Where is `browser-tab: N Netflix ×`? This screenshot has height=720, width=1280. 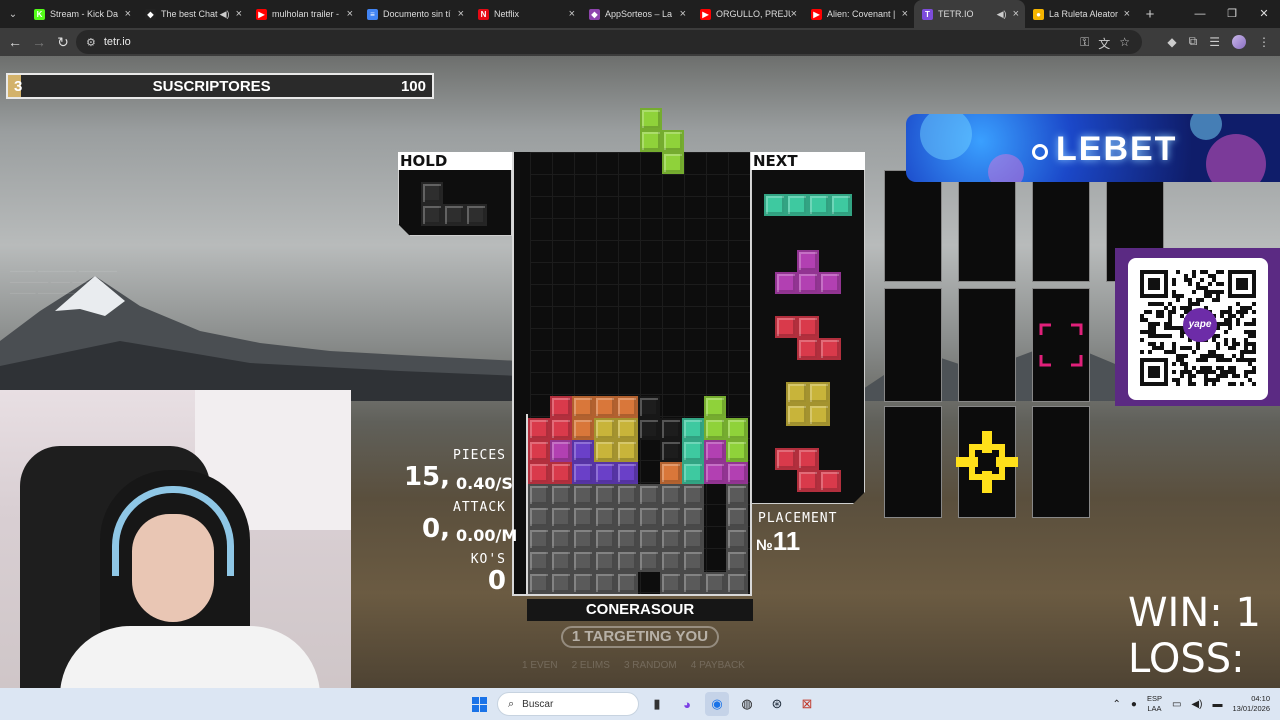 browser-tab: N Netflix × is located at coordinates (525, 14).